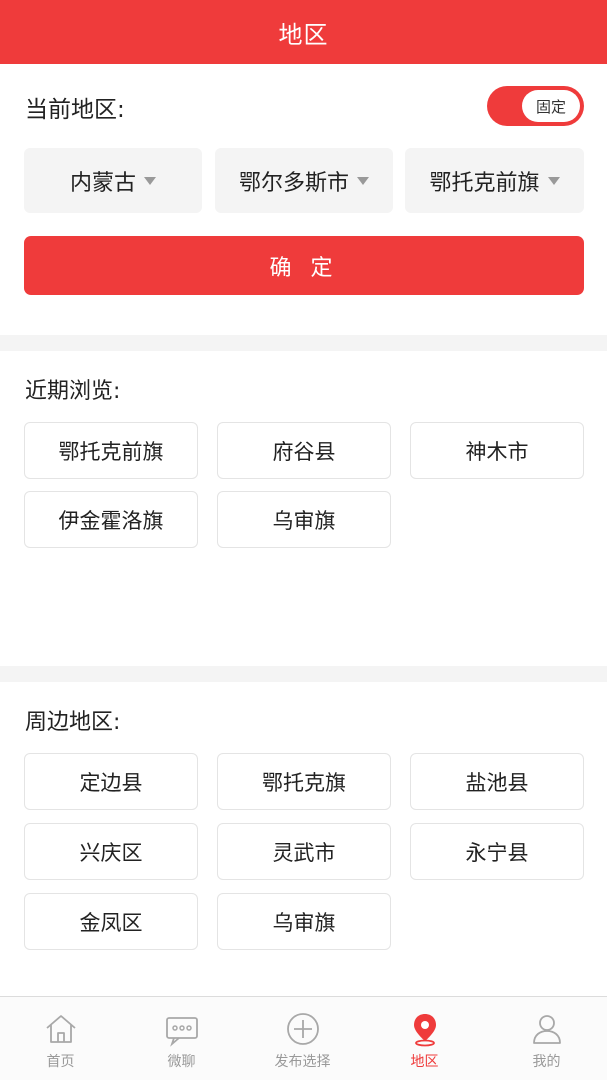 This screenshot has height=1081, width=607. I want to click on recent-title: 近期浏览:, so click(73, 391).